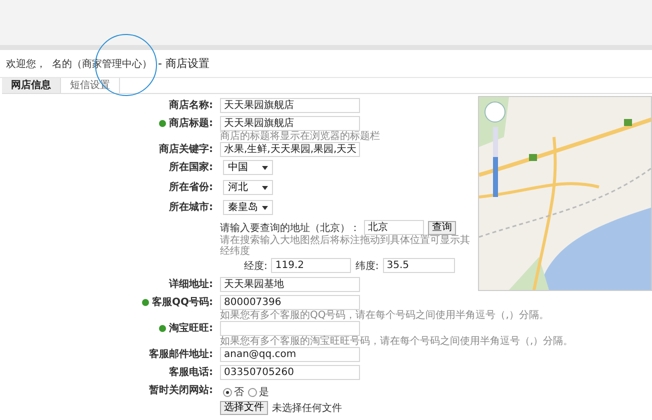 This screenshot has height=420, width=652. I want to click on page-title: - 商店设置, so click(184, 63).